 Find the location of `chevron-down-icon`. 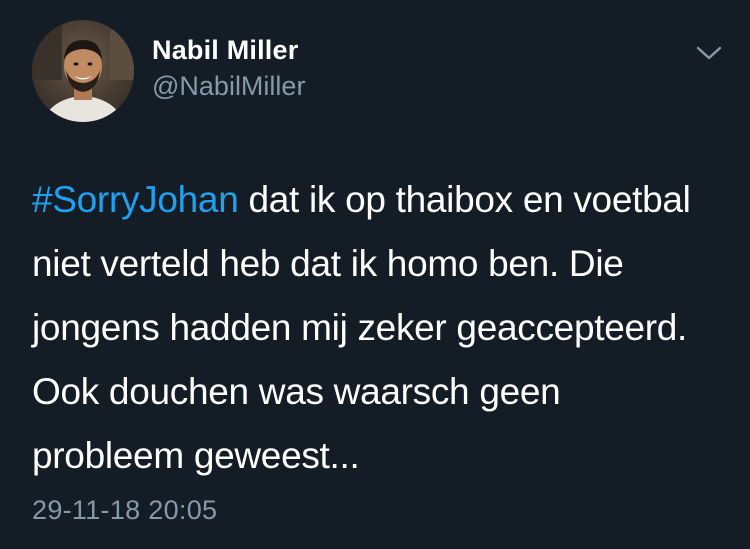

chevron-down-icon is located at coordinates (709, 53).